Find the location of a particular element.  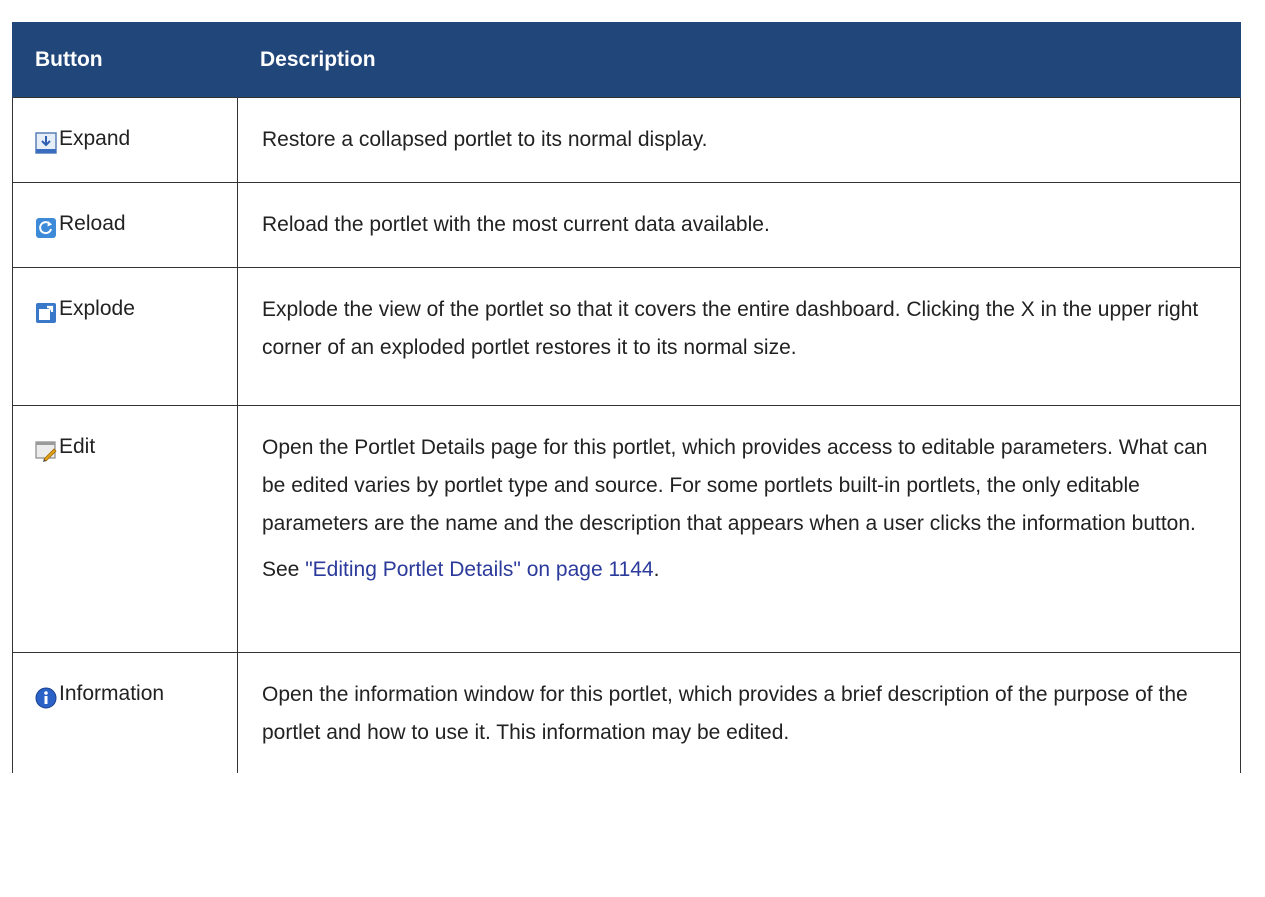

see-prefix: See is located at coordinates (284, 569).